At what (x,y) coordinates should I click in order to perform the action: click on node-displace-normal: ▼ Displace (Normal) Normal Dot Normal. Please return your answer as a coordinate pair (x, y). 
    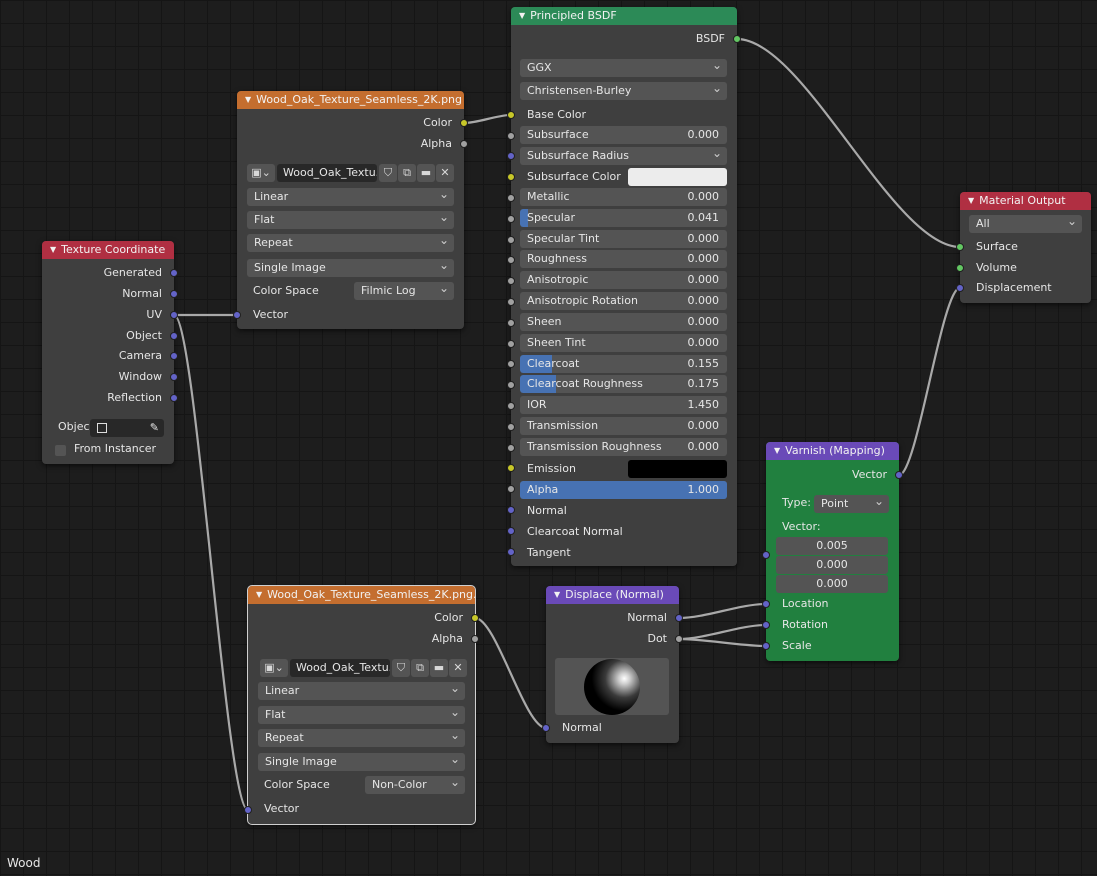
    Looking at the image, I should click on (612, 664).